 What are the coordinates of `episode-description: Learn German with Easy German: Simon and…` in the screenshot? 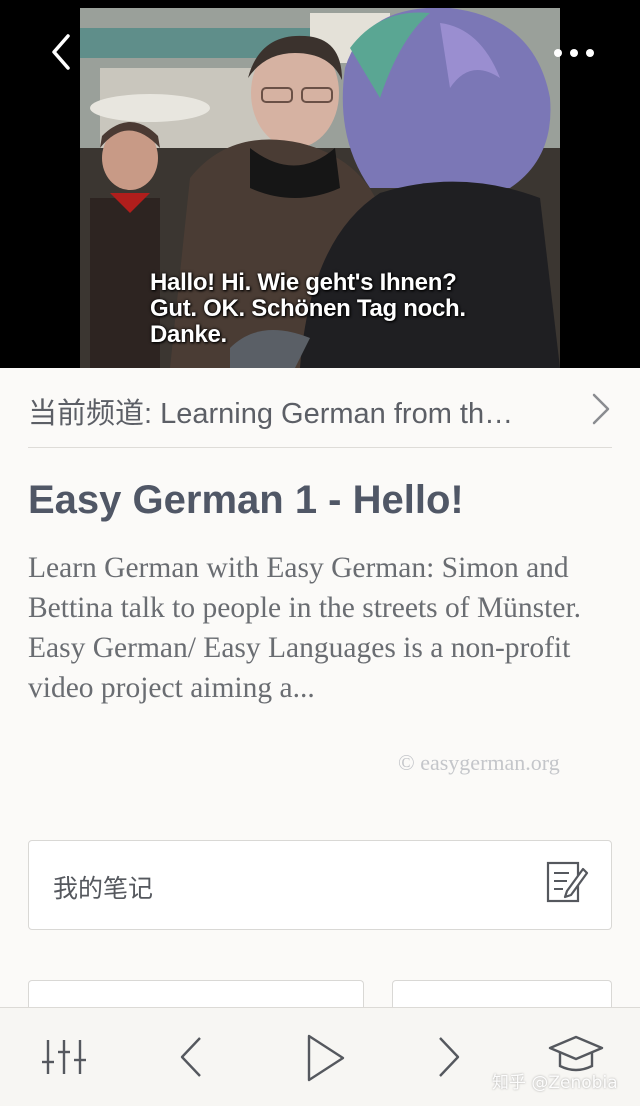 It's located at (305, 628).